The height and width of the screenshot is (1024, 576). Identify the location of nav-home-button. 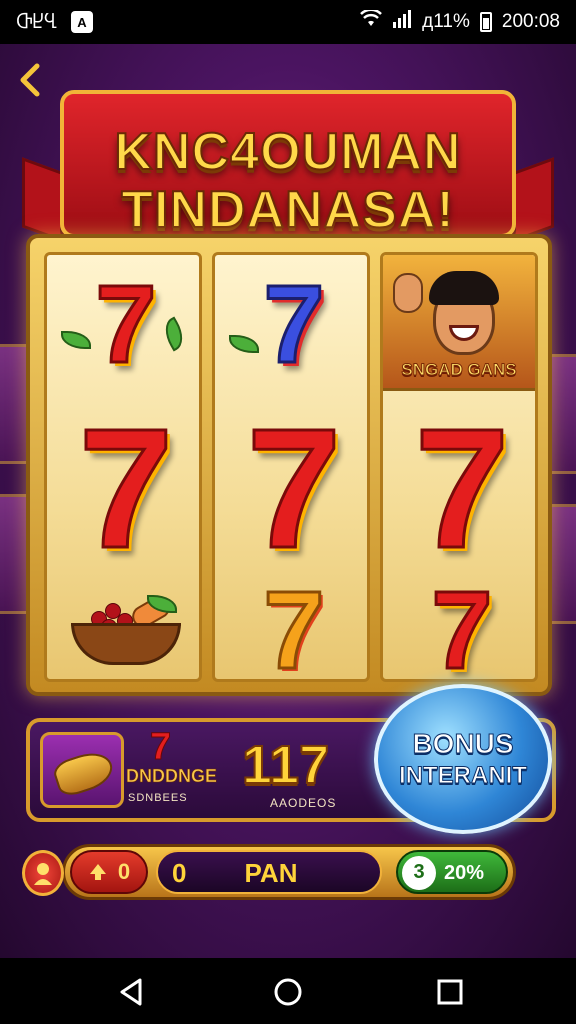
(288, 992).